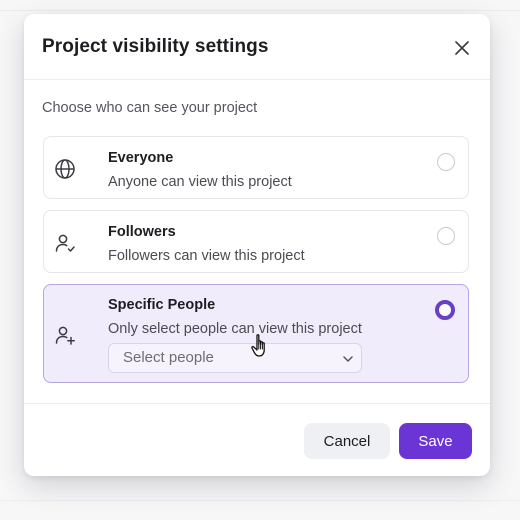  What do you see at coordinates (65, 169) in the screenshot?
I see `globe-icon` at bounding box center [65, 169].